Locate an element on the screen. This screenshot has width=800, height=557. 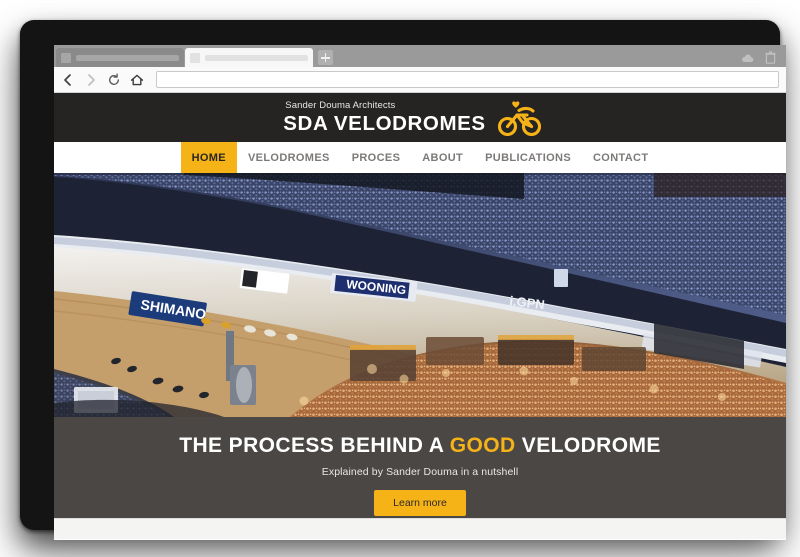
new-tab-button is located at coordinates (325, 57).